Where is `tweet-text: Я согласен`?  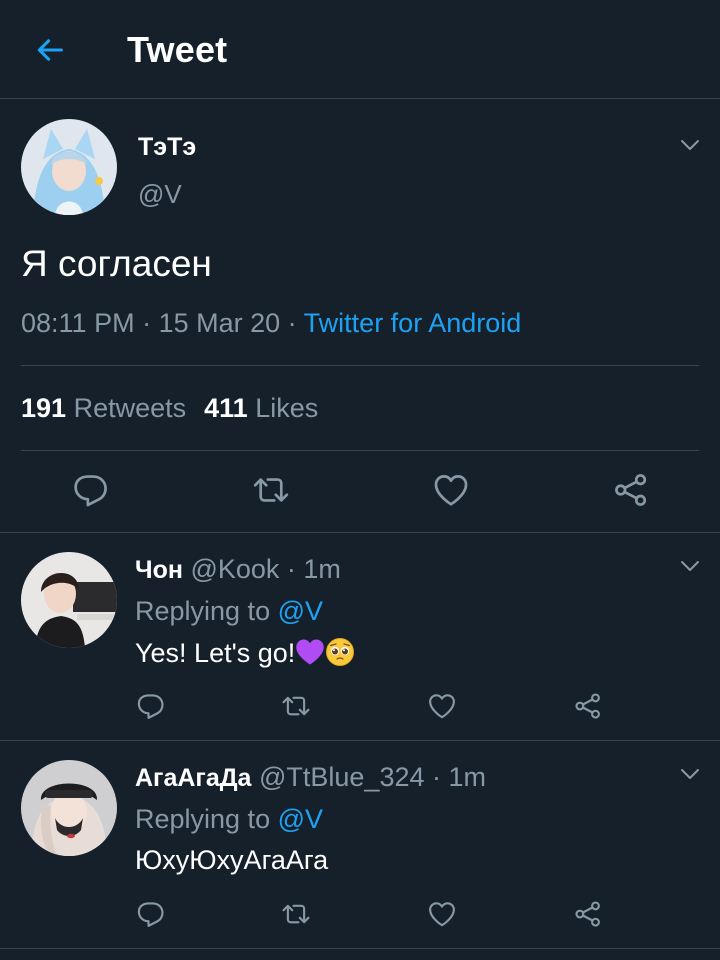 tweet-text: Я согласен is located at coordinates (116, 263).